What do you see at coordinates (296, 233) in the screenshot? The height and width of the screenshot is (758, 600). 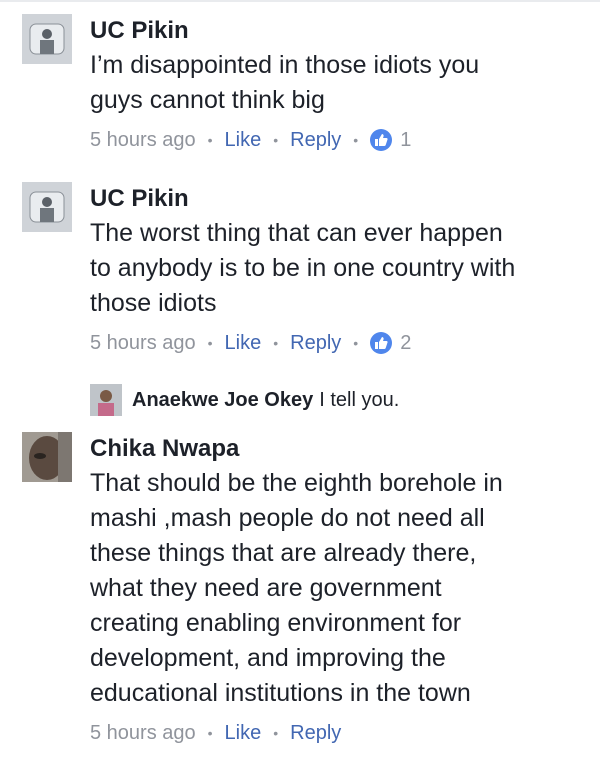 I see `comment-text-line: The worst thing that can ever happen` at bounding box center [296, 233].